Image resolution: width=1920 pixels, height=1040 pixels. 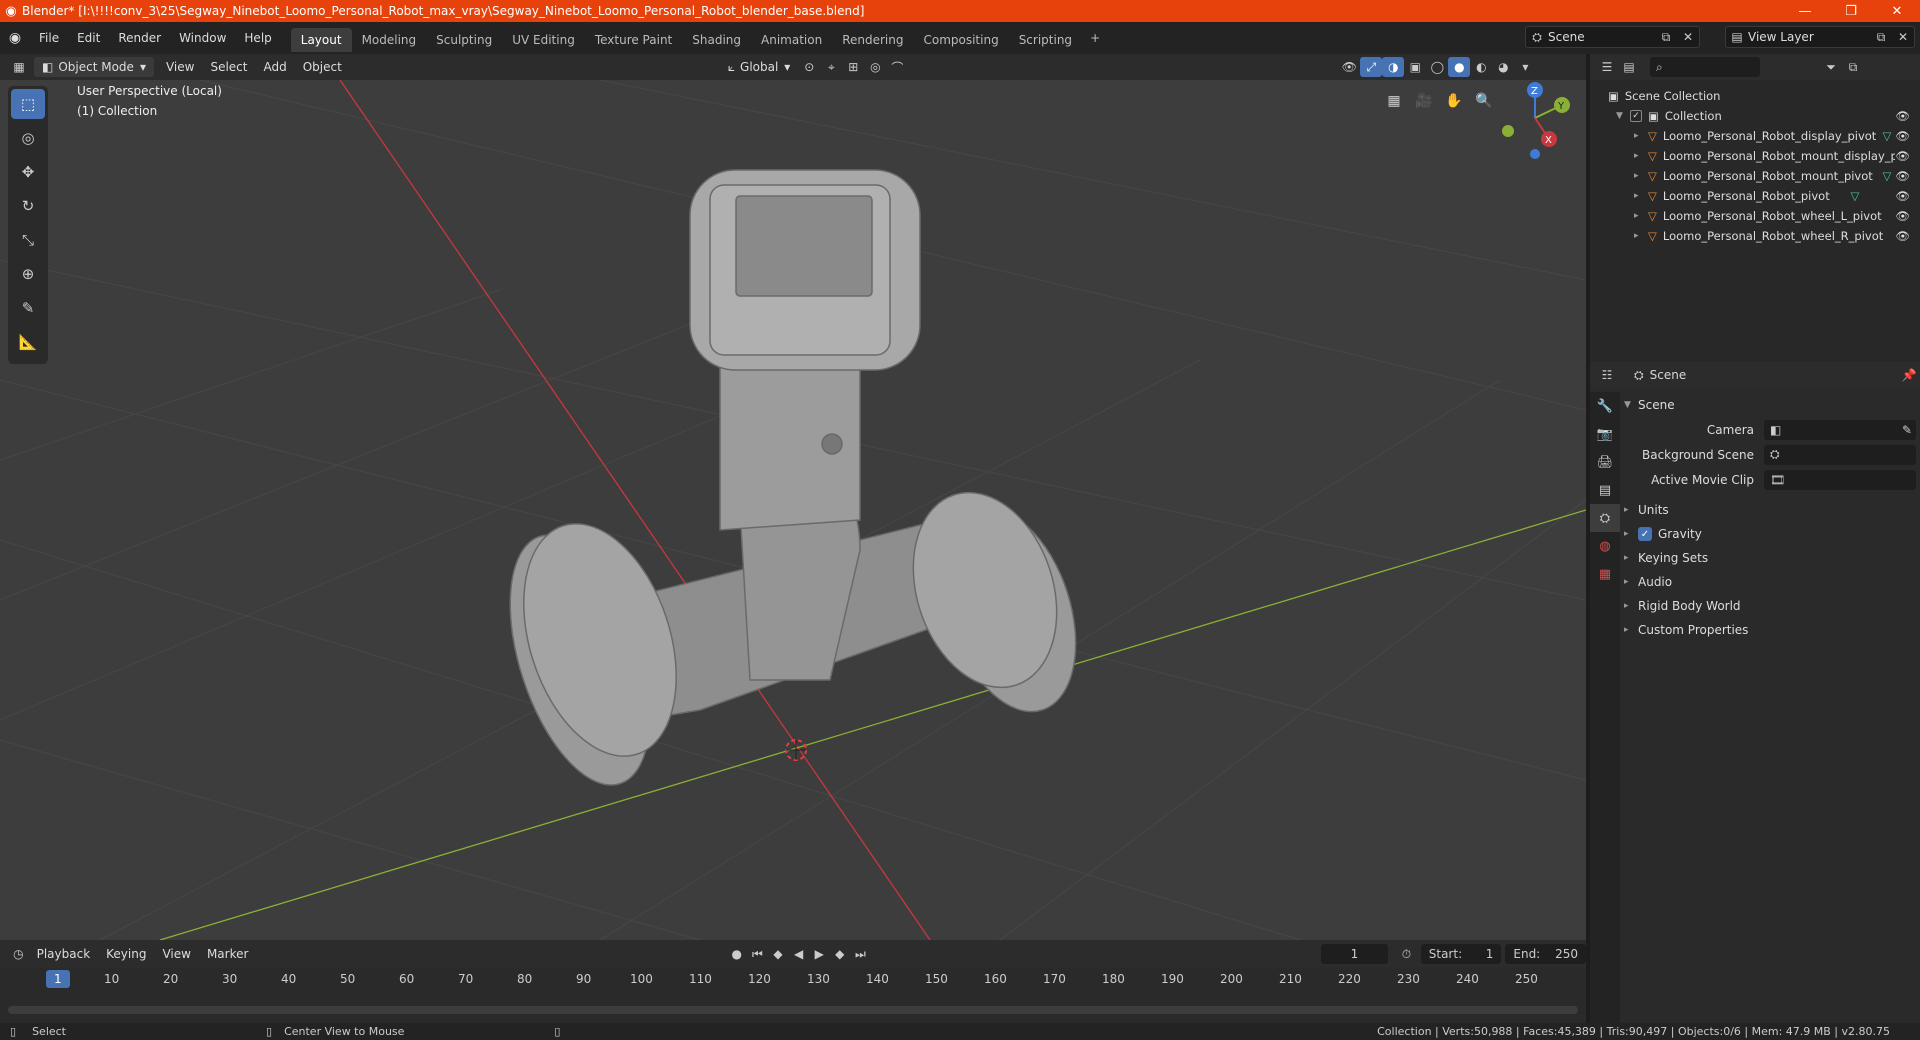 I want to click on proportional-edit-icon: ◎, so click(x=875, y=67).